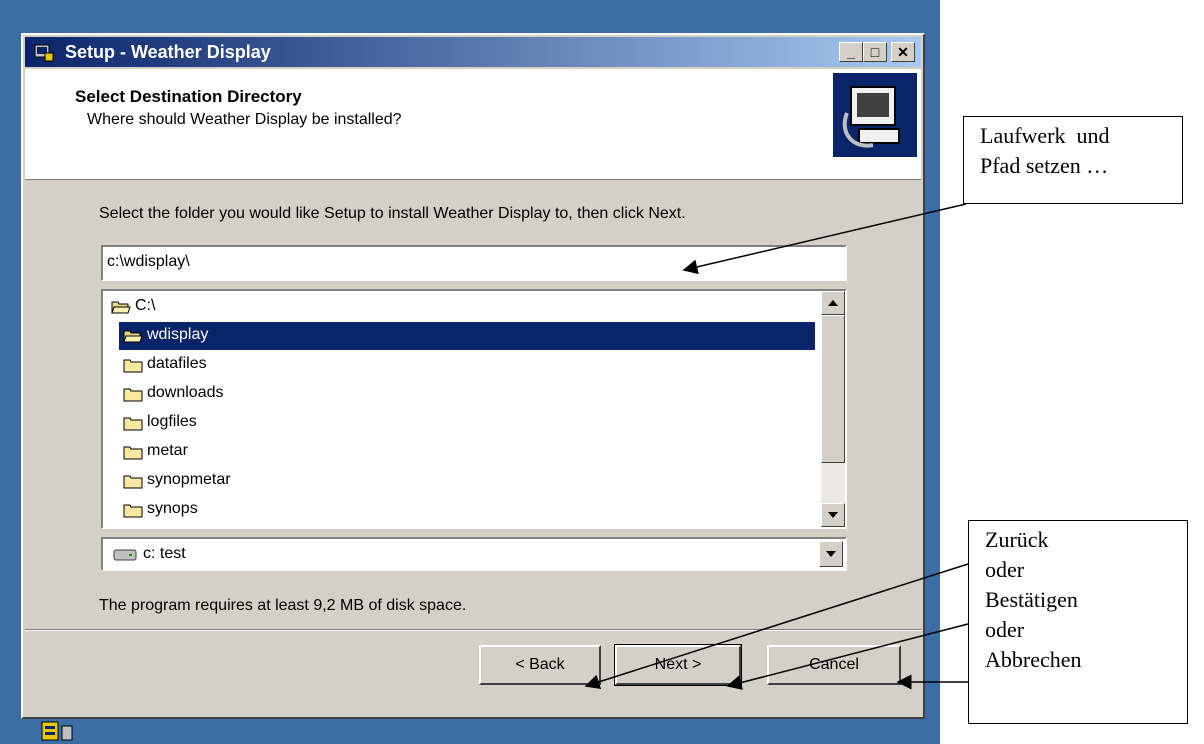 This screenshot has height=744, width=1204. What do you see at coordinates (1005, 569) in the screenshot?
I see `nav-callout-line-2: oder` at bounding box center [1005, 569].